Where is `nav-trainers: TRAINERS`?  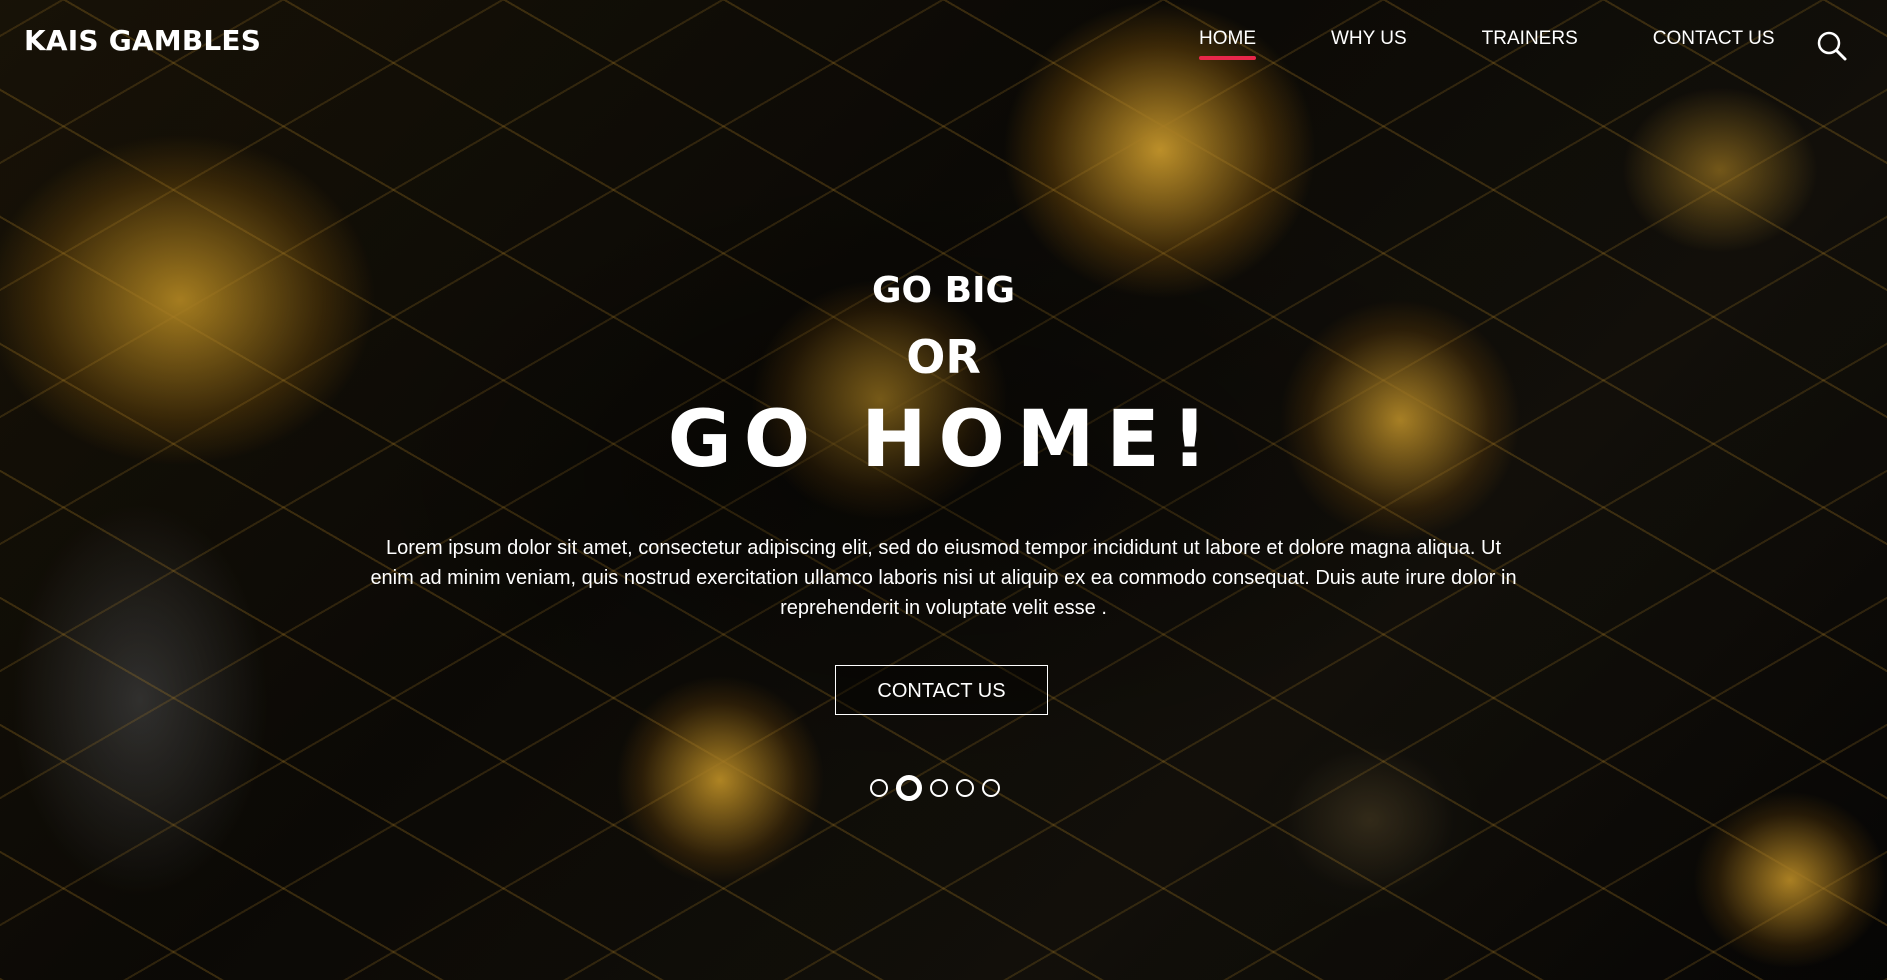
nav-trainers: TRAINERS is located at coordinates (1530, 44).